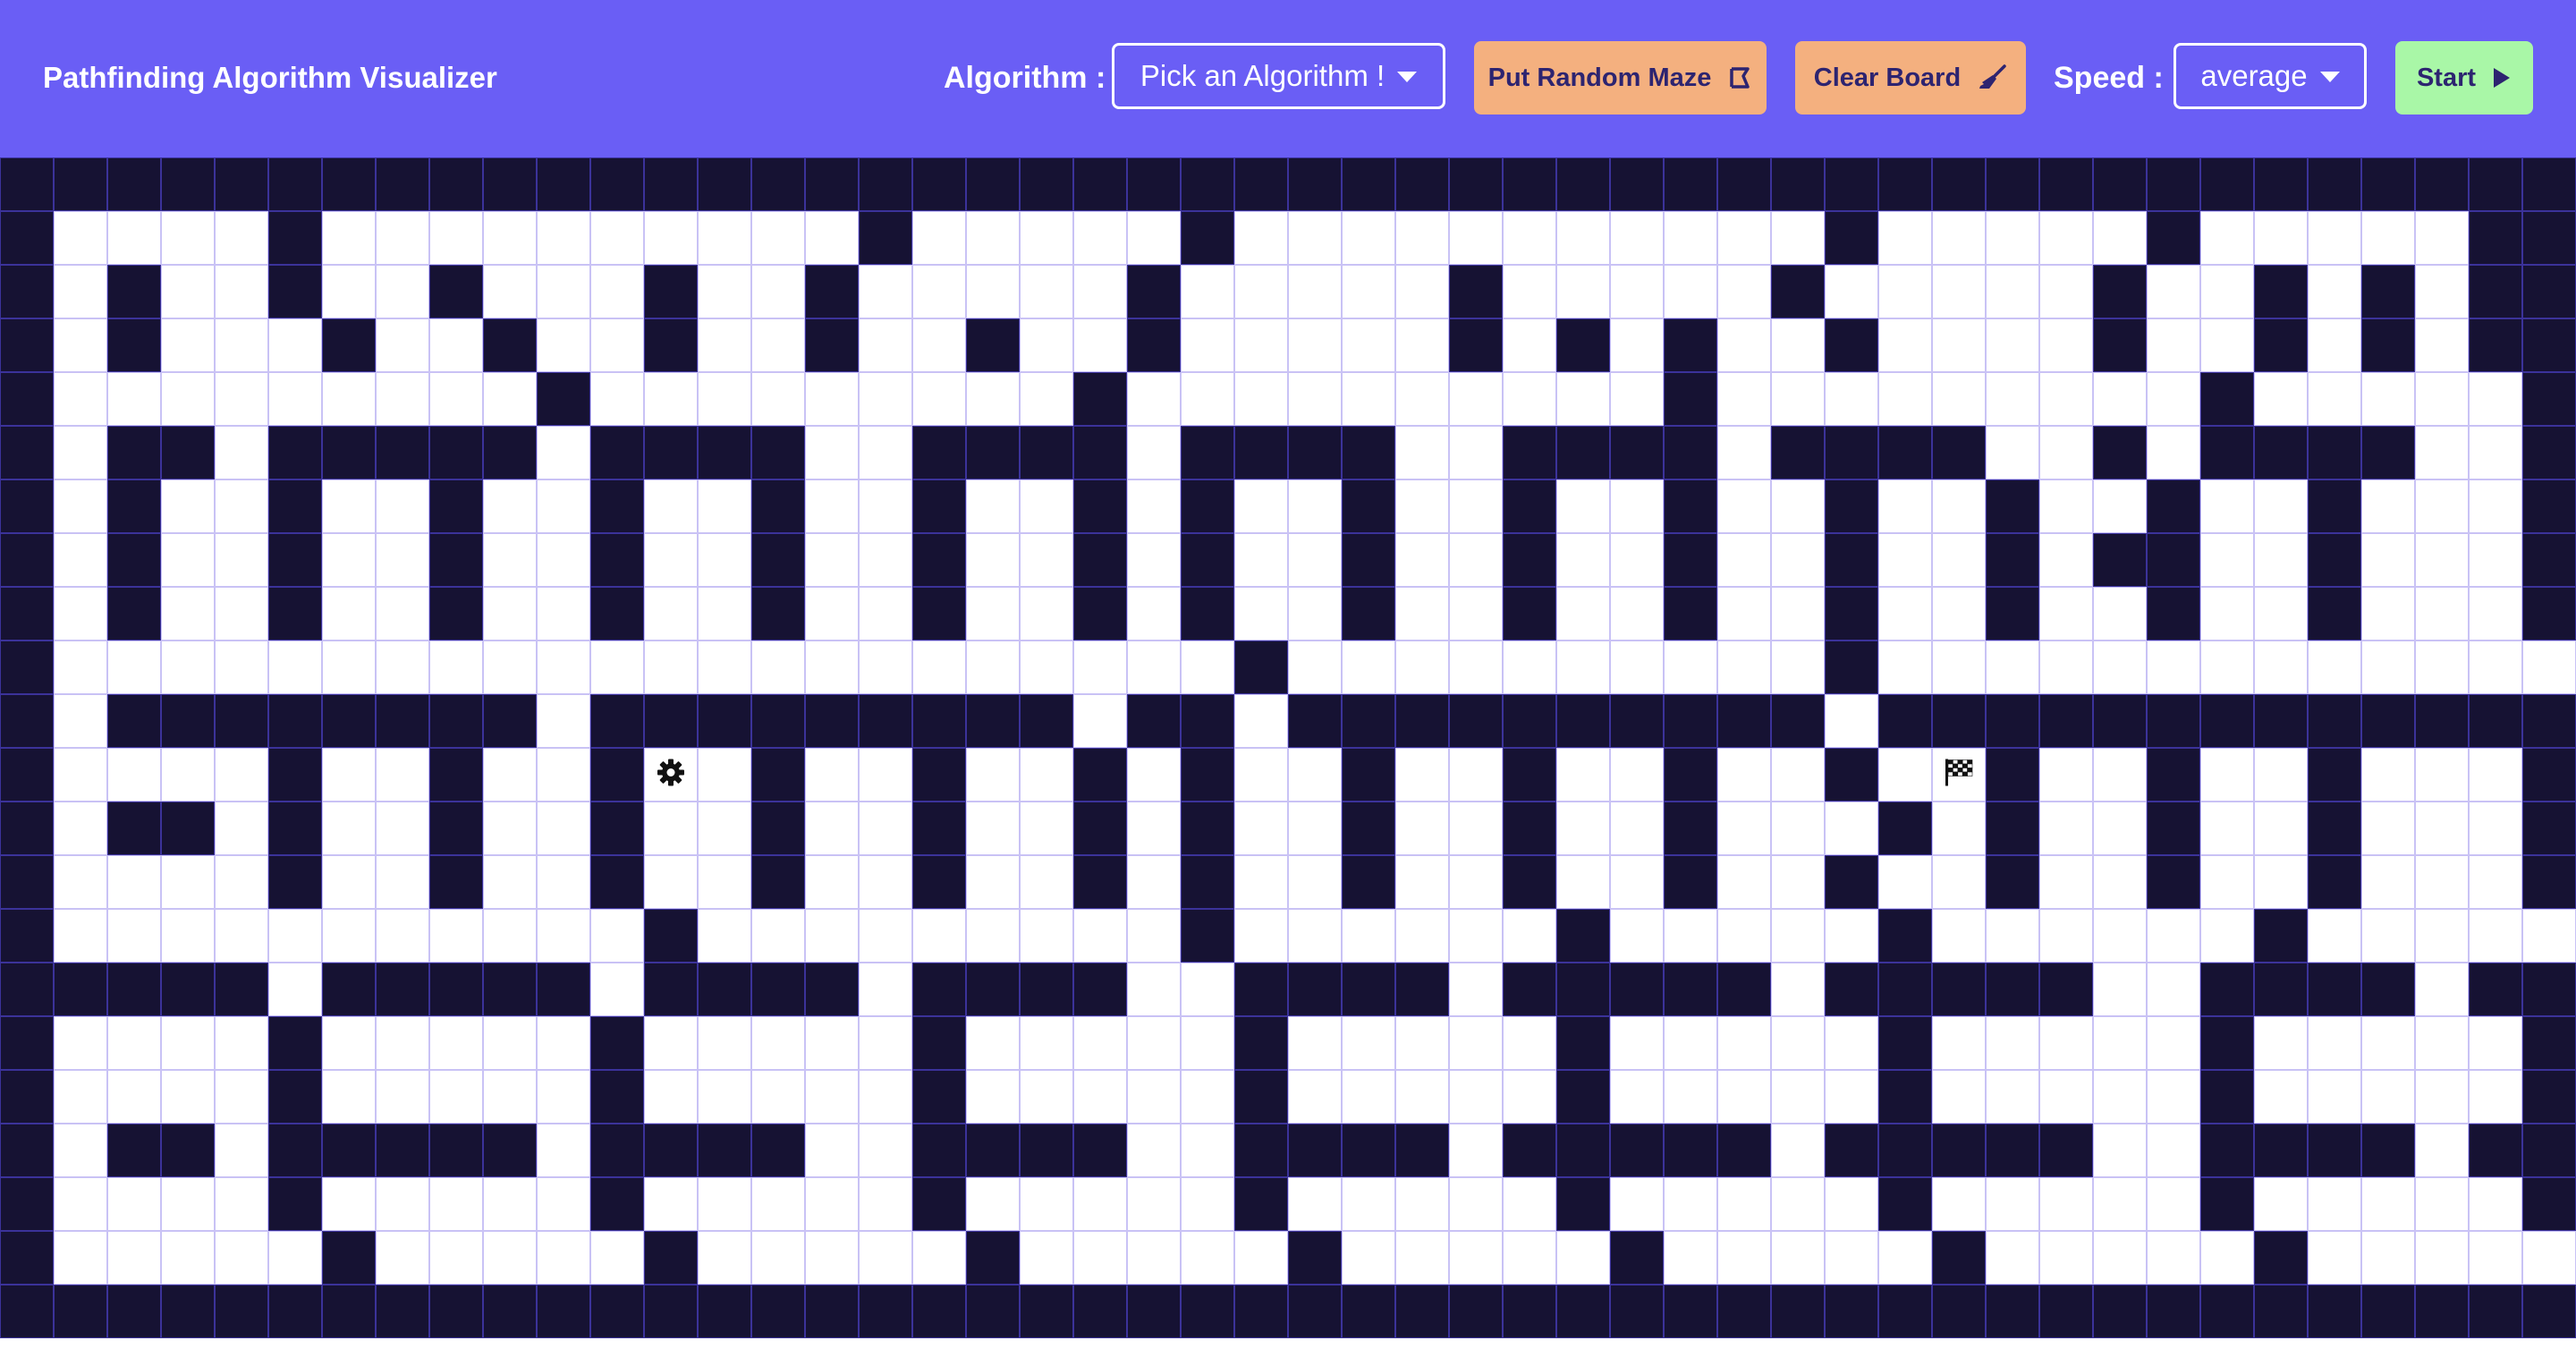 This screenshot has width=2576, height=1349. Describe the element at coordinates (1620, 78) in the screenshot. I see `random-maze-button: Put Random Maze` at that location.